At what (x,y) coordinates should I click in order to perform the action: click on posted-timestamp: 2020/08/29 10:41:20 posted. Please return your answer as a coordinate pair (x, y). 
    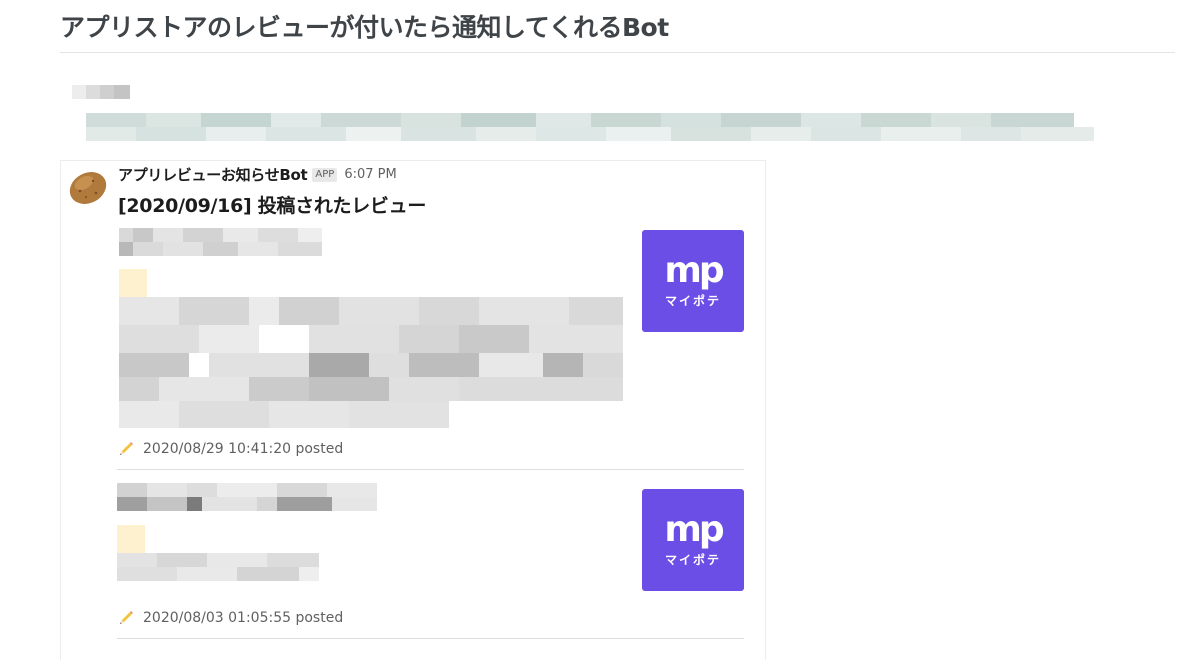
    Looking at the image, I should click on (230, 449).